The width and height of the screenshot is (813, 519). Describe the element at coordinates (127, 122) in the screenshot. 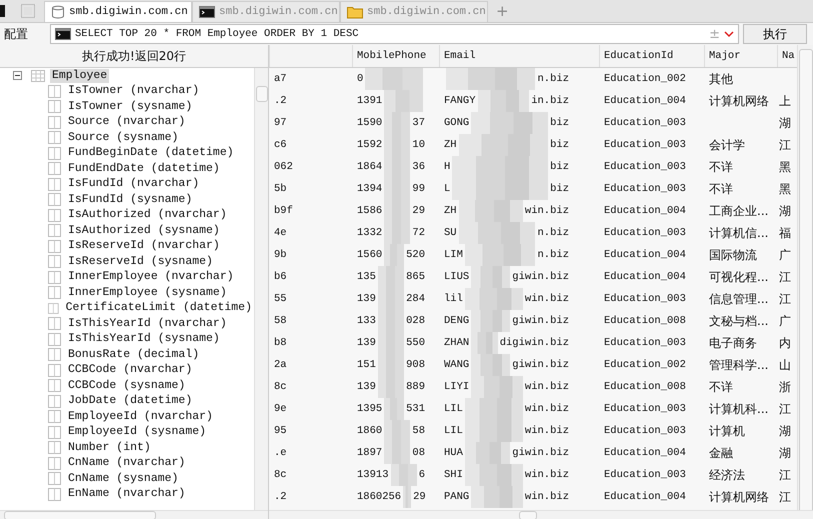

I see `tree-item: Source (nvarchar)` at that location.